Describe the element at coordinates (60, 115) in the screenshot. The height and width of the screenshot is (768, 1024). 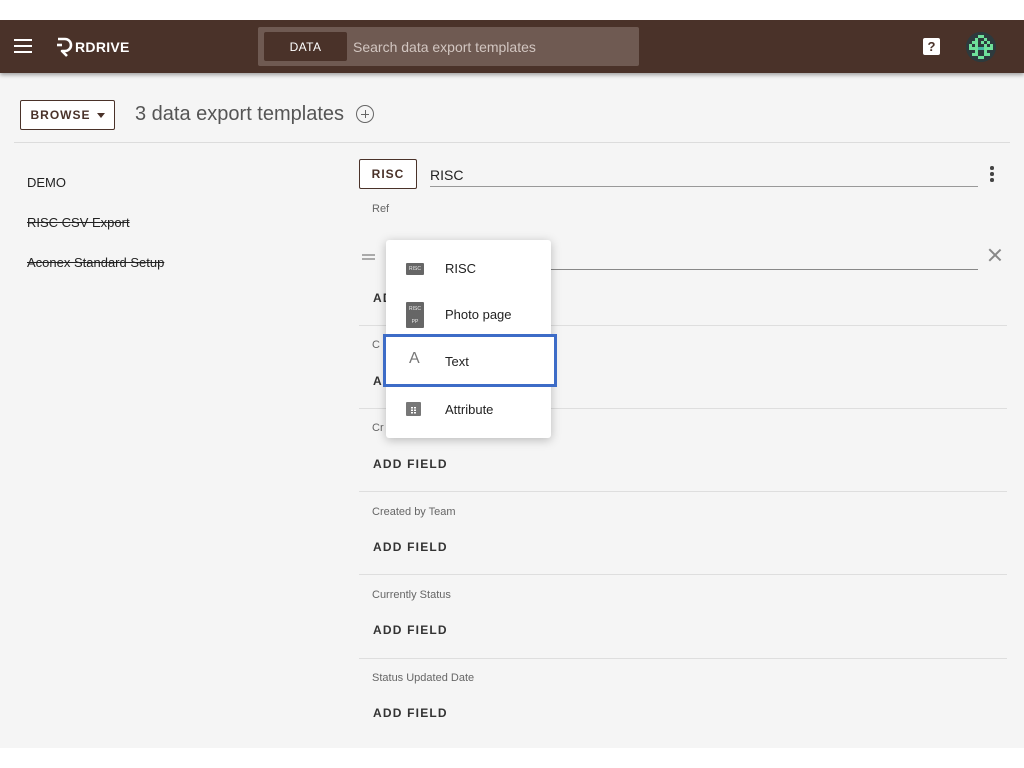
I see `browse-label: BROWSE` at that location.